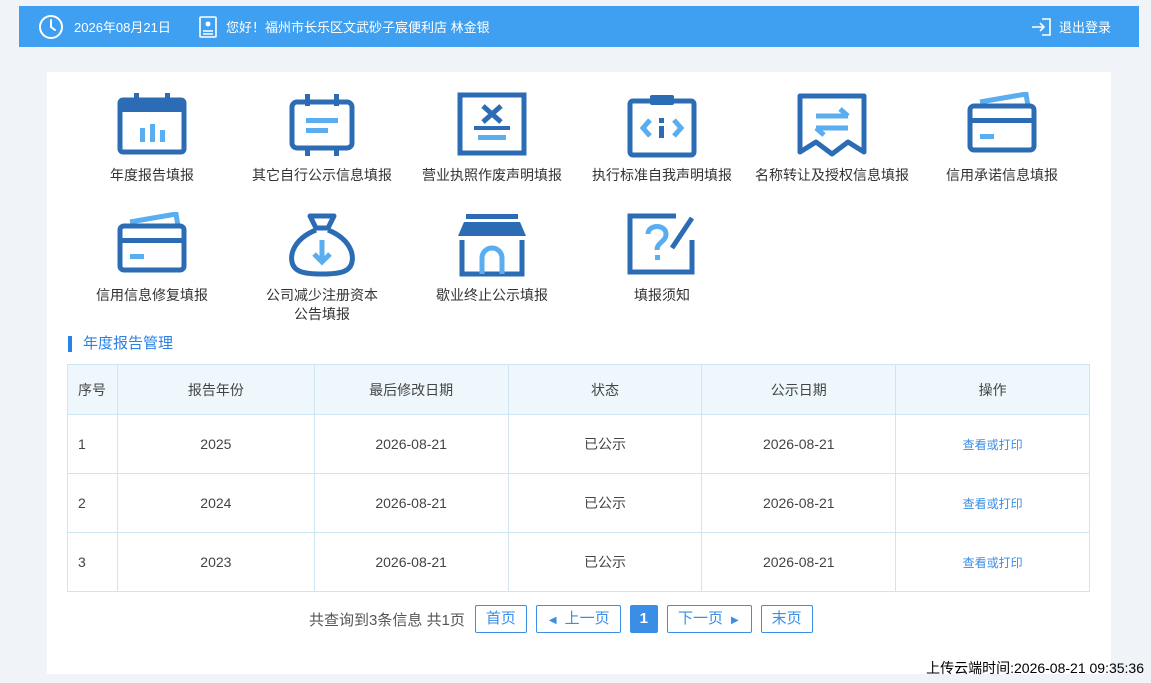 The width and height of the screenshot is (1151, 683). What do you see at coordinates (215, 444) in the screenshot?
I see `cell-year: 2025` at bounding box center [215, 444].